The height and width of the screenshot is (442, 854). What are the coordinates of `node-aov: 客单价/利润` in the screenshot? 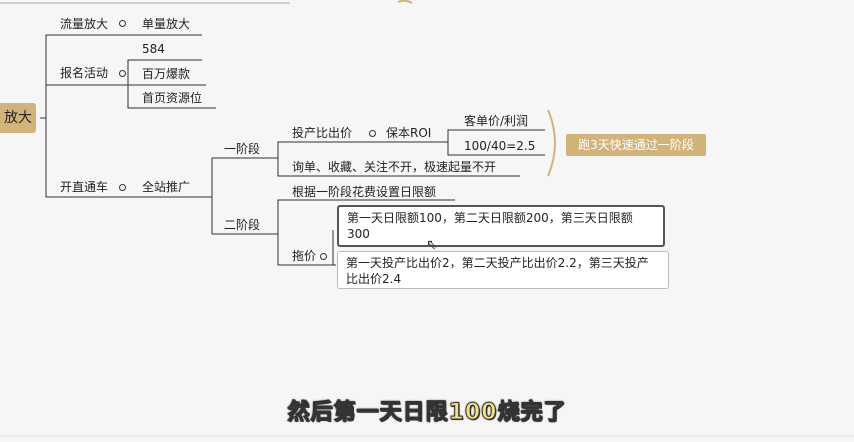 It's located at (496, 121).